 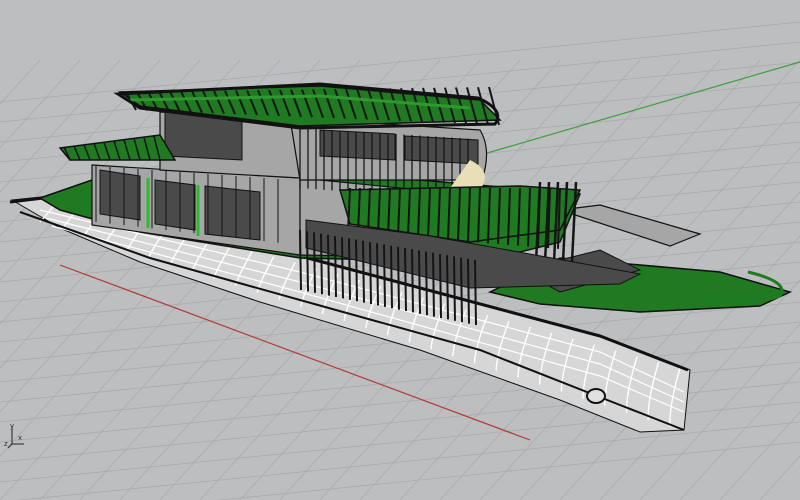 I want to click on porthole, so click(x=596, y=396).